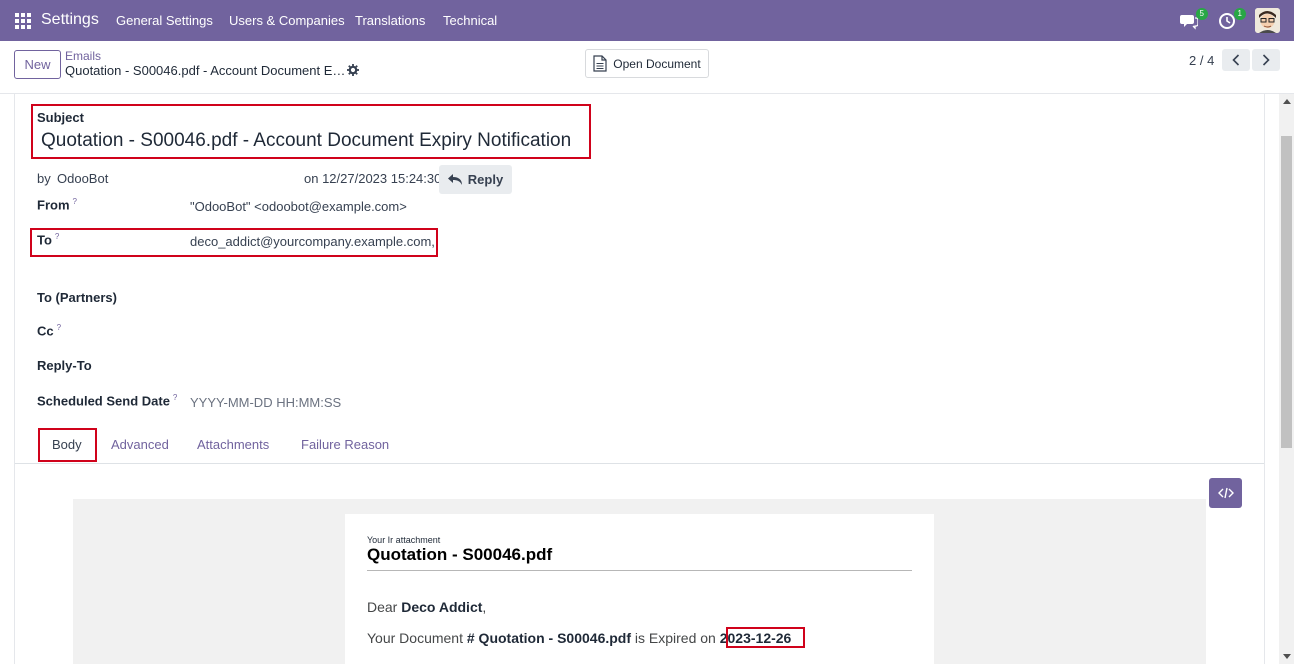 The image size is (1294, 664). What do you see at coordinates (345, 444) in the screenshot?
I see `tab-failure-reason: Failure Reason` at bounding box center [345, 444].